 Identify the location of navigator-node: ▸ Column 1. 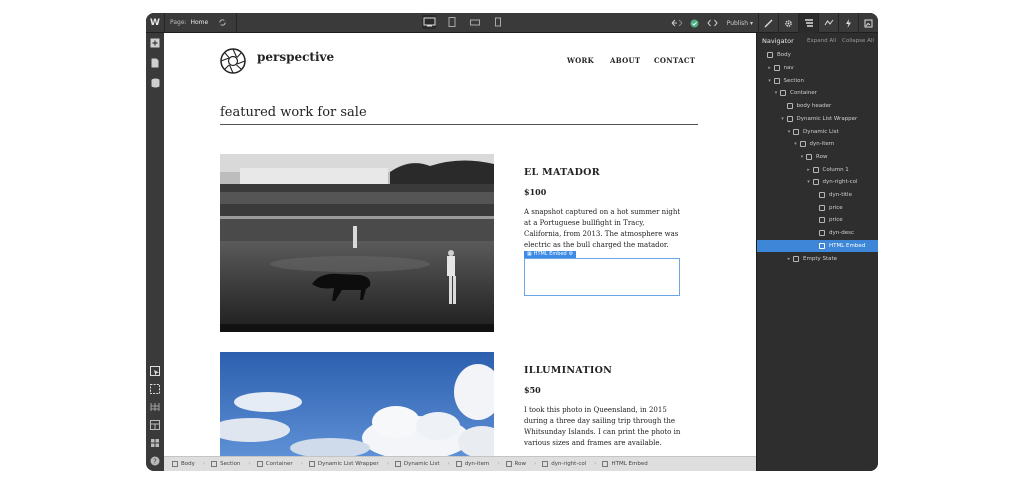
(817, 169).